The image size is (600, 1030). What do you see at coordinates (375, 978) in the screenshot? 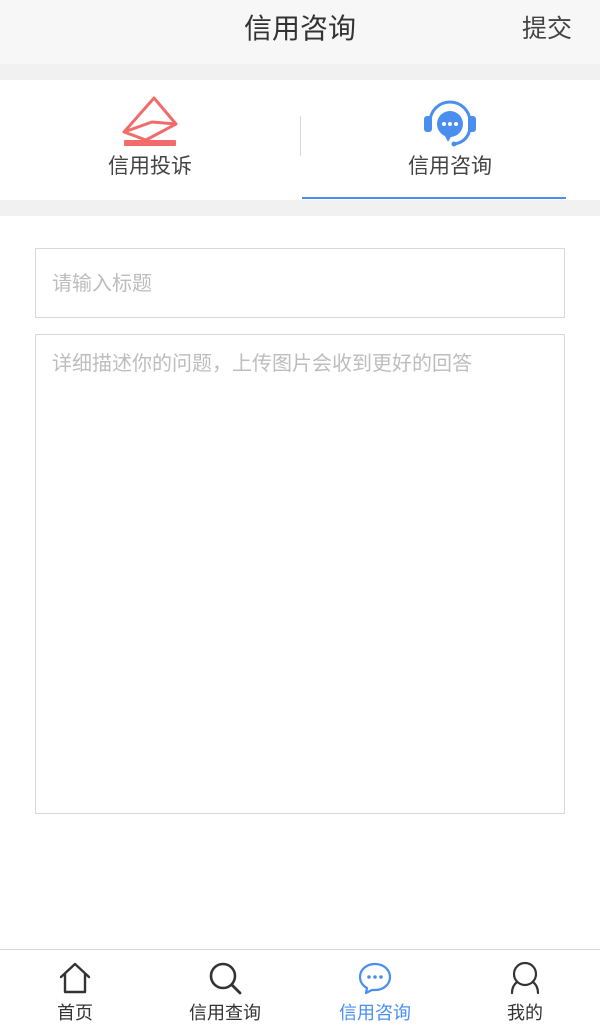
I see `chat-bubble-icon` at bounding box center [375, 978].